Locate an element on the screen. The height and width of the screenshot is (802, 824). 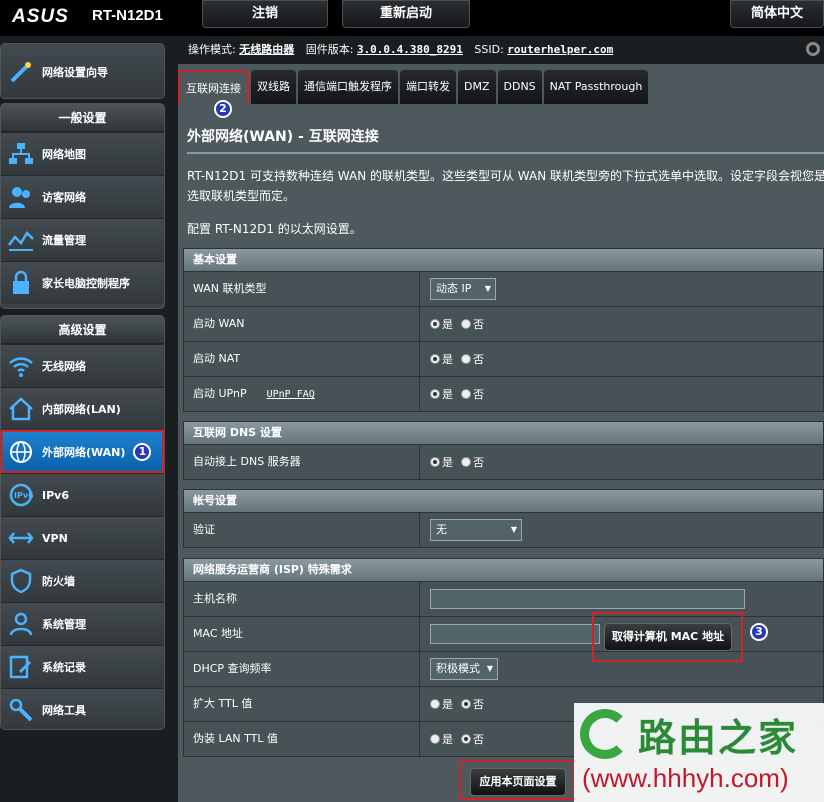
get-mac-button: 取得计算机 MAC 地址 is located at coordinates (668, 637).